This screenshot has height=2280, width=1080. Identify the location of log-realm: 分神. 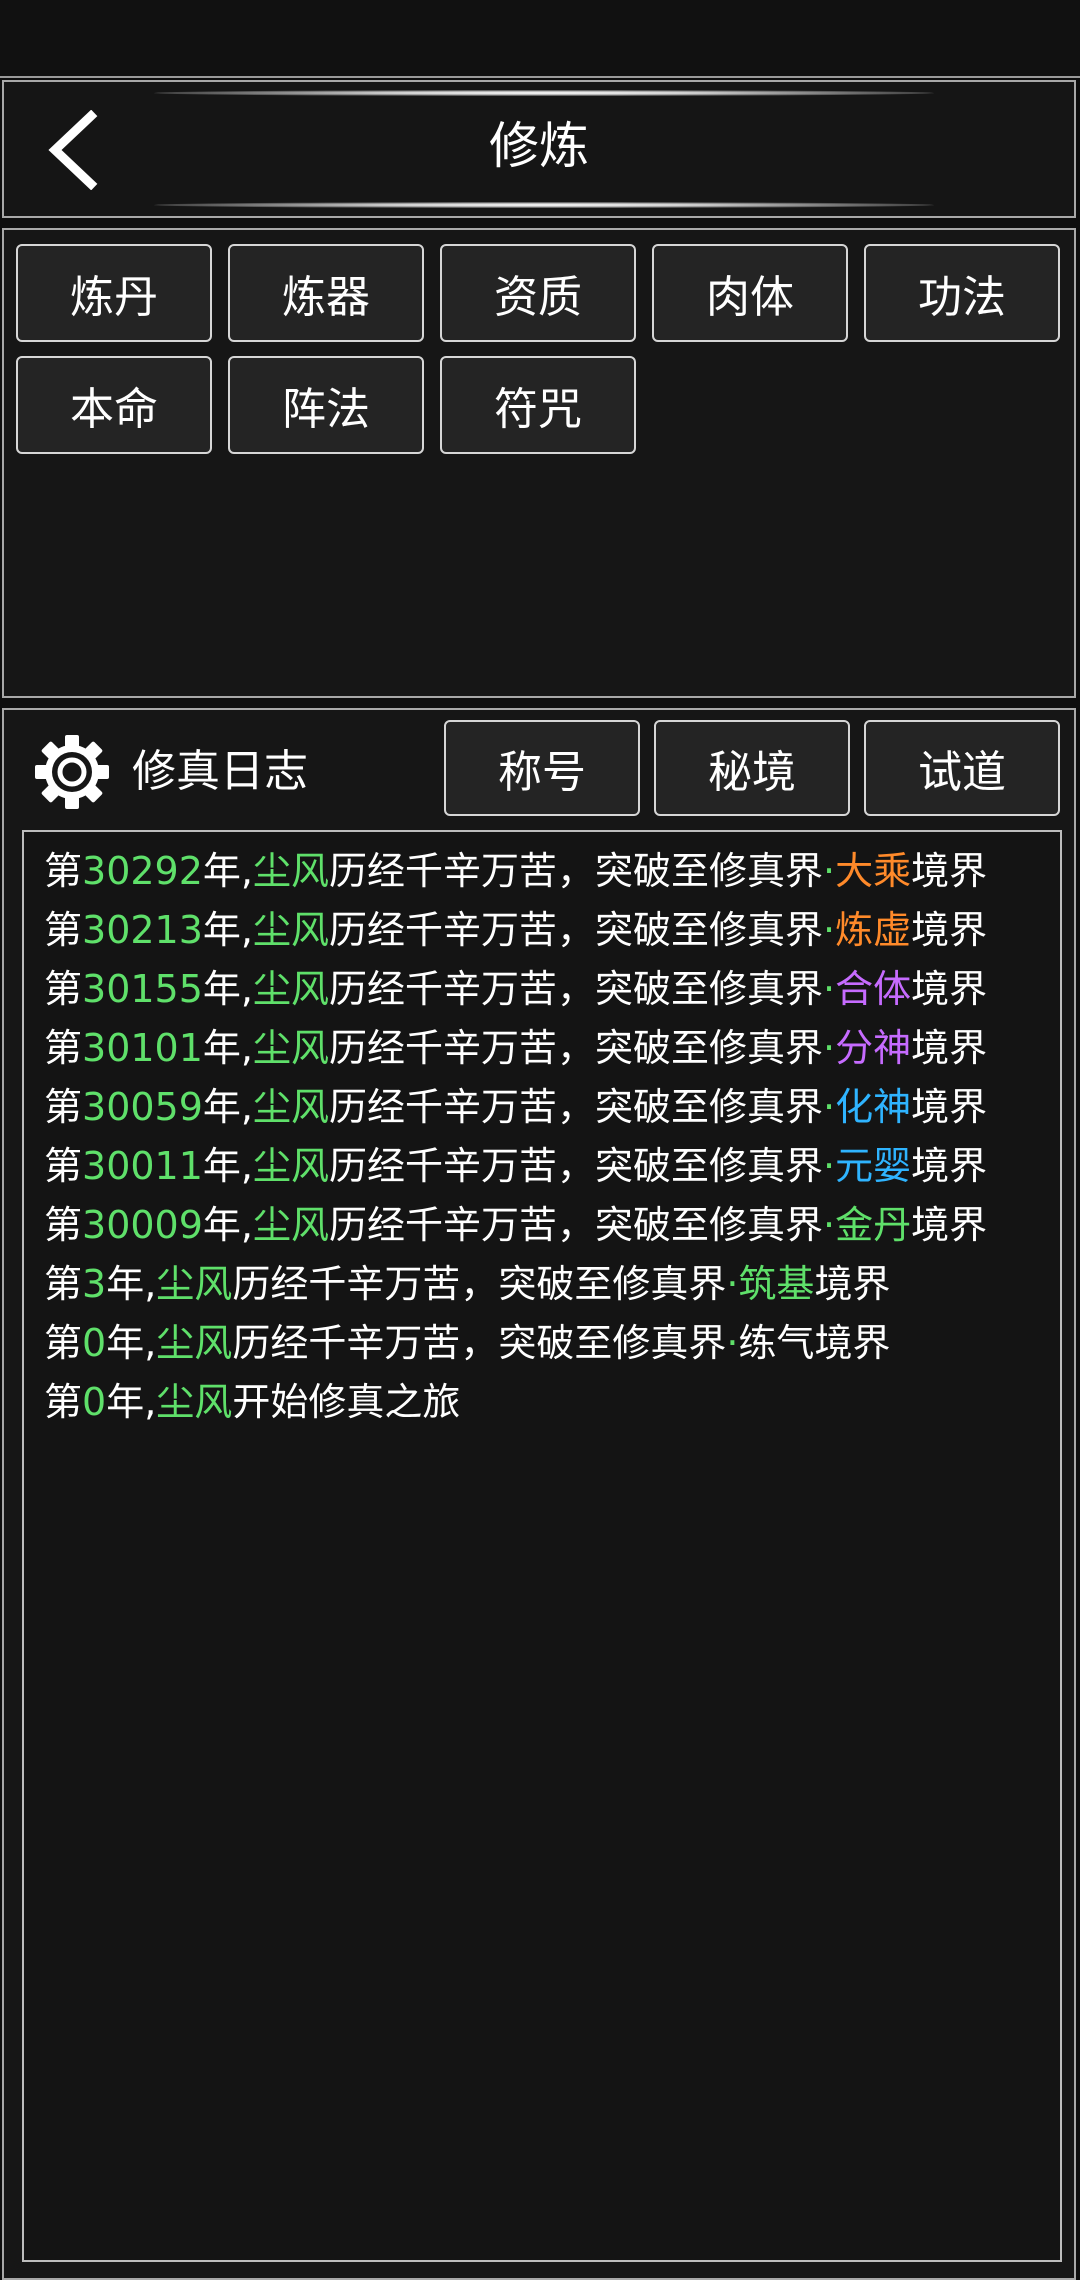
(873, 1048).